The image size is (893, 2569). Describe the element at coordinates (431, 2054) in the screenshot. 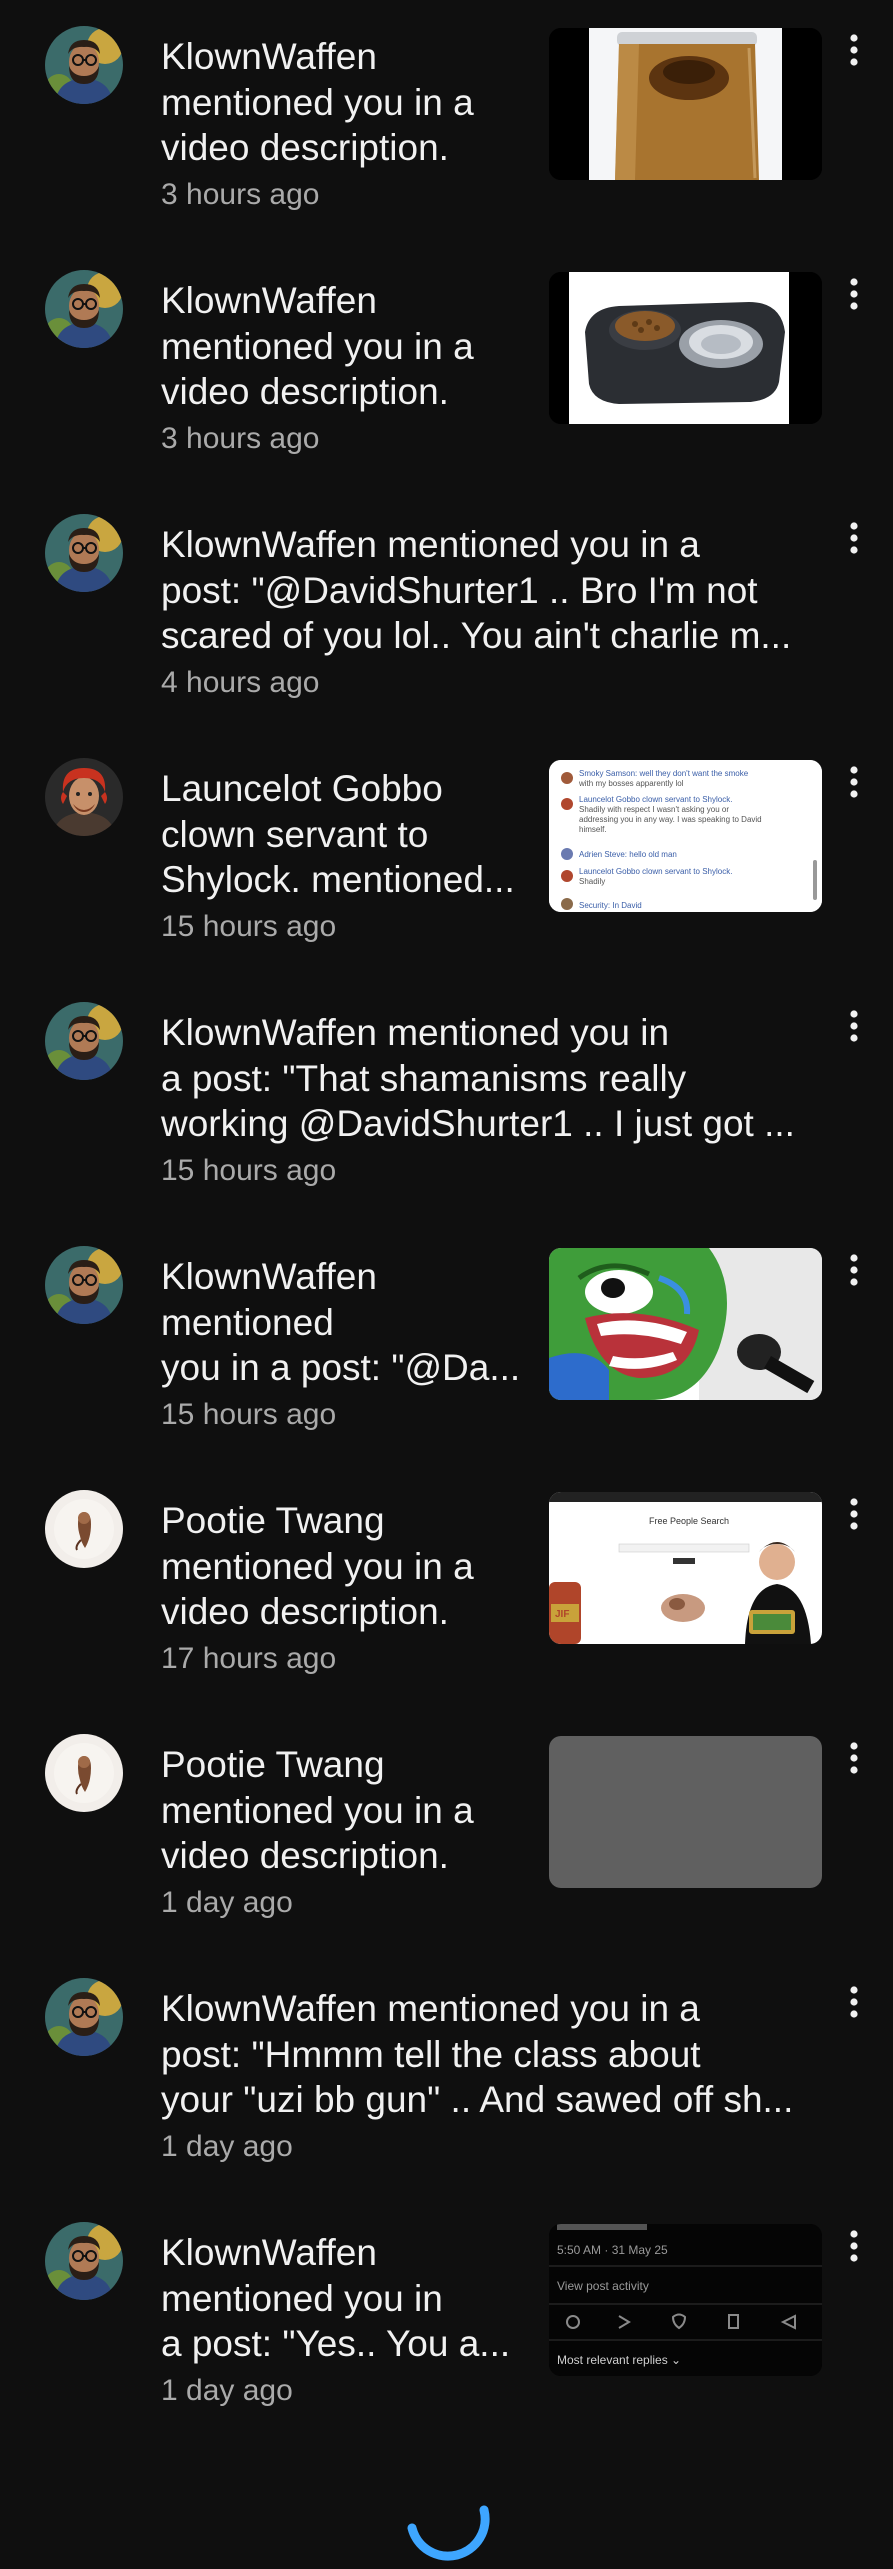

I see `notification-line: post: "Hmmm tell the class about` at that location.